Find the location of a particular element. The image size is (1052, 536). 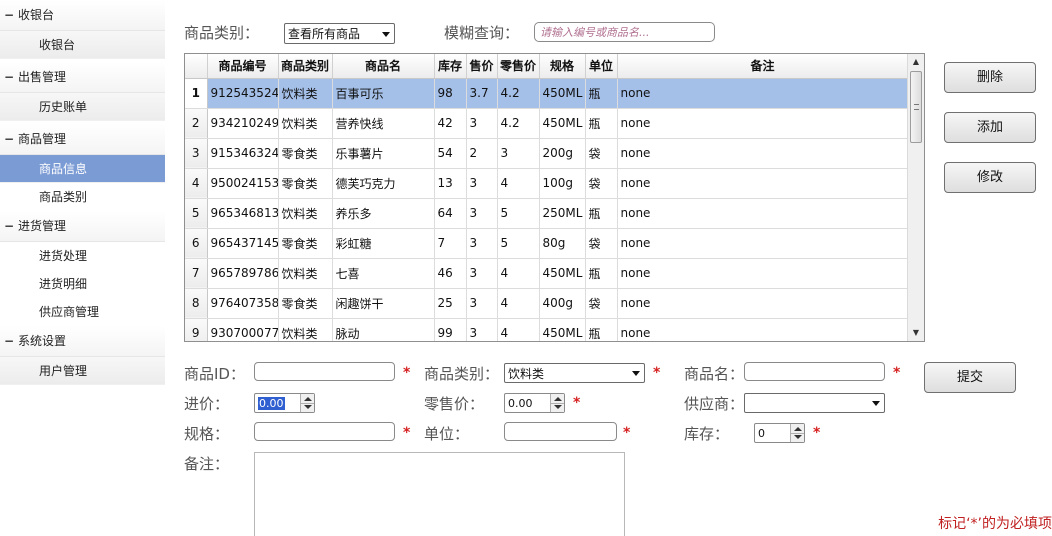

sidebar-item-goods-info: 商品信息 is located at coordinates (82, 169).